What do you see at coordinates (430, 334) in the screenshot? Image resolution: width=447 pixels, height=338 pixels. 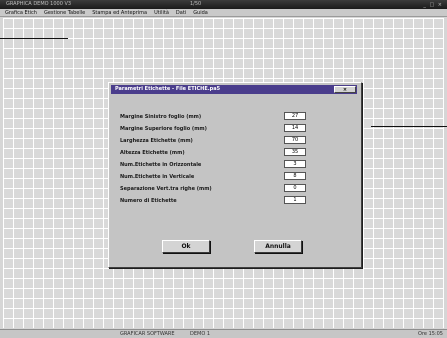 I see `status-right: Ore 15:05` at bounding box center [430, 334].